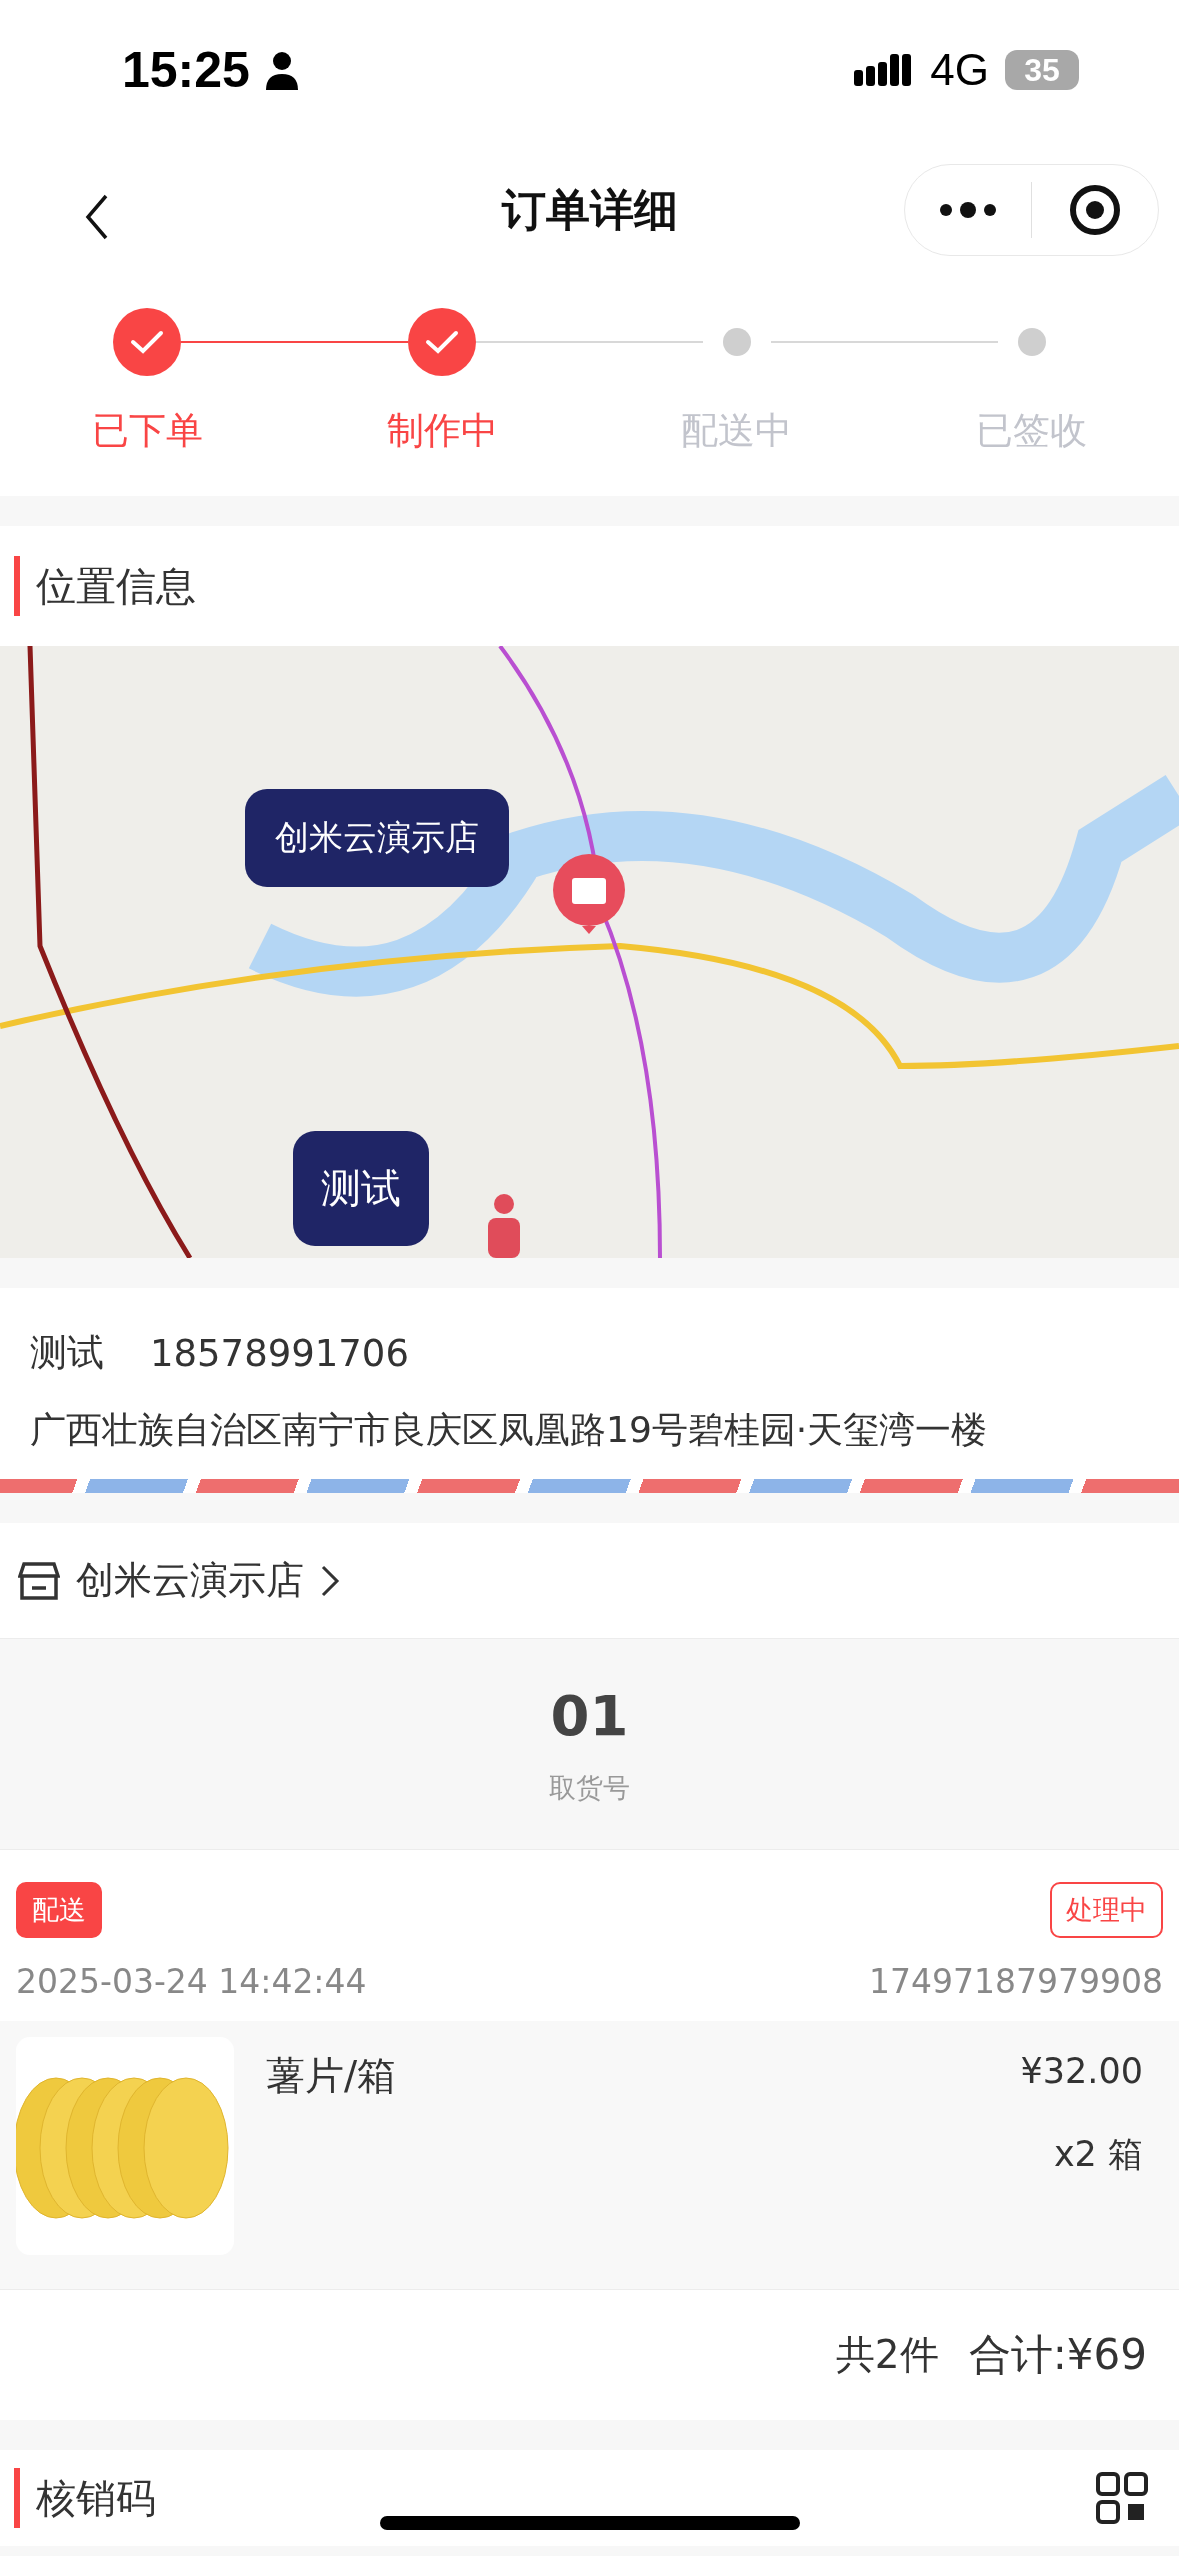  What do you see at coordinates (331, 2075) in the screenshot?
I see `product-name: 薯片/箱` at bounding box center [331, 2075].